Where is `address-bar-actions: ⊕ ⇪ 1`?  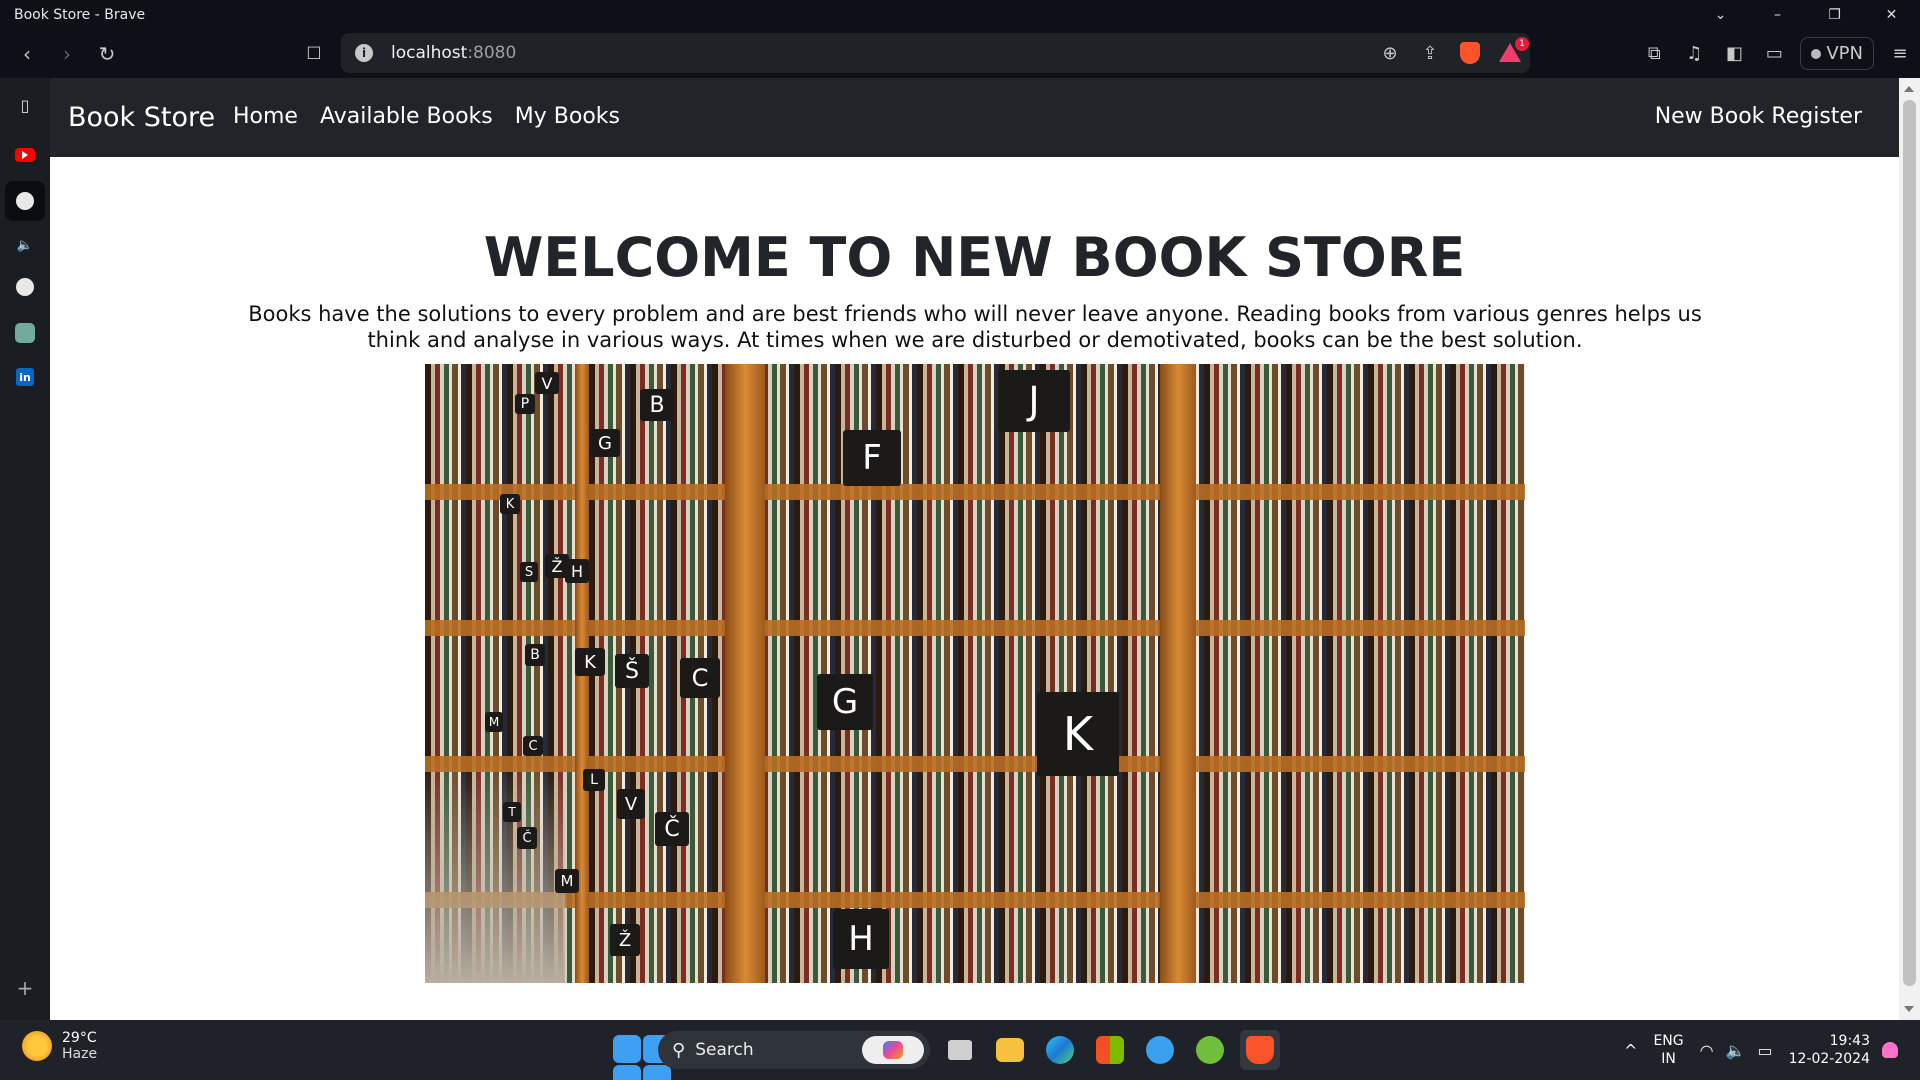
address-bar-actions: ⊕ ⇪ 1 is located at coordinates (1450, 53).